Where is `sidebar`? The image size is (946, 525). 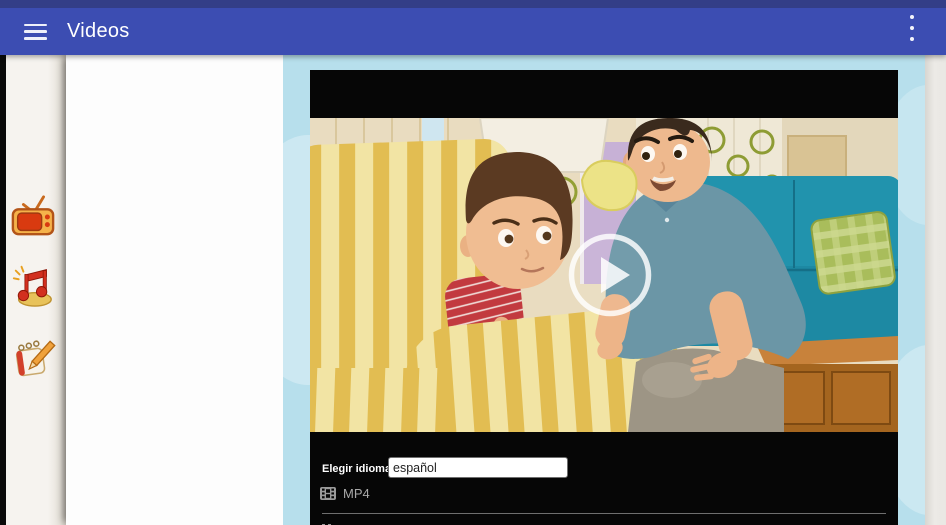 sidebar is located at coordinates (36, 290).